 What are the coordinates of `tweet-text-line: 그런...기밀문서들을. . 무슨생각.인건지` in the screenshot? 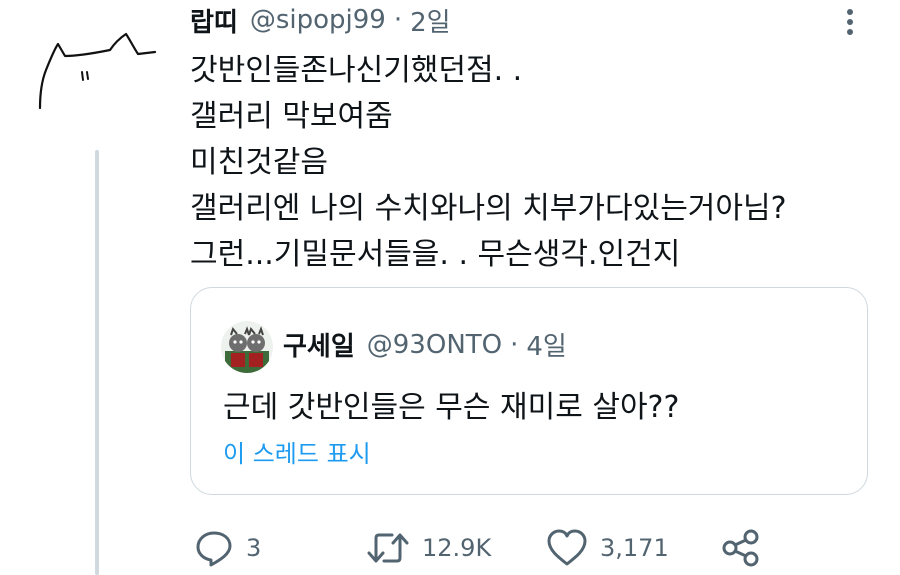 It's located at (435, 254).